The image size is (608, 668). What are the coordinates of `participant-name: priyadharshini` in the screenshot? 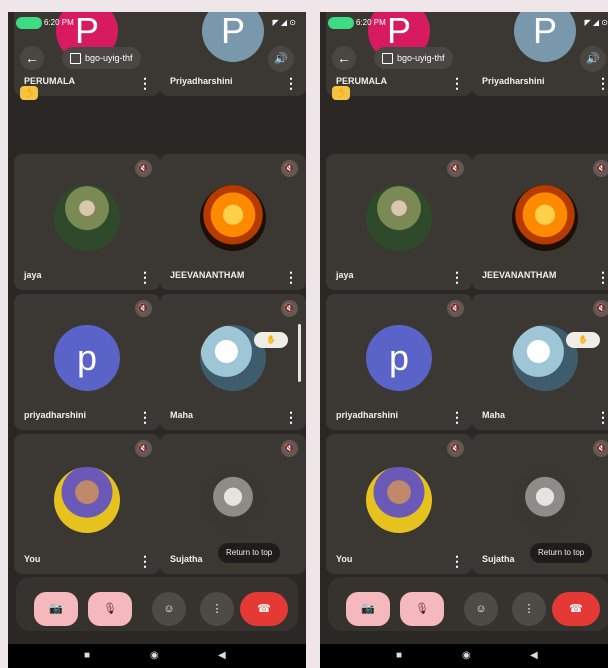 It's located at (55, 415).